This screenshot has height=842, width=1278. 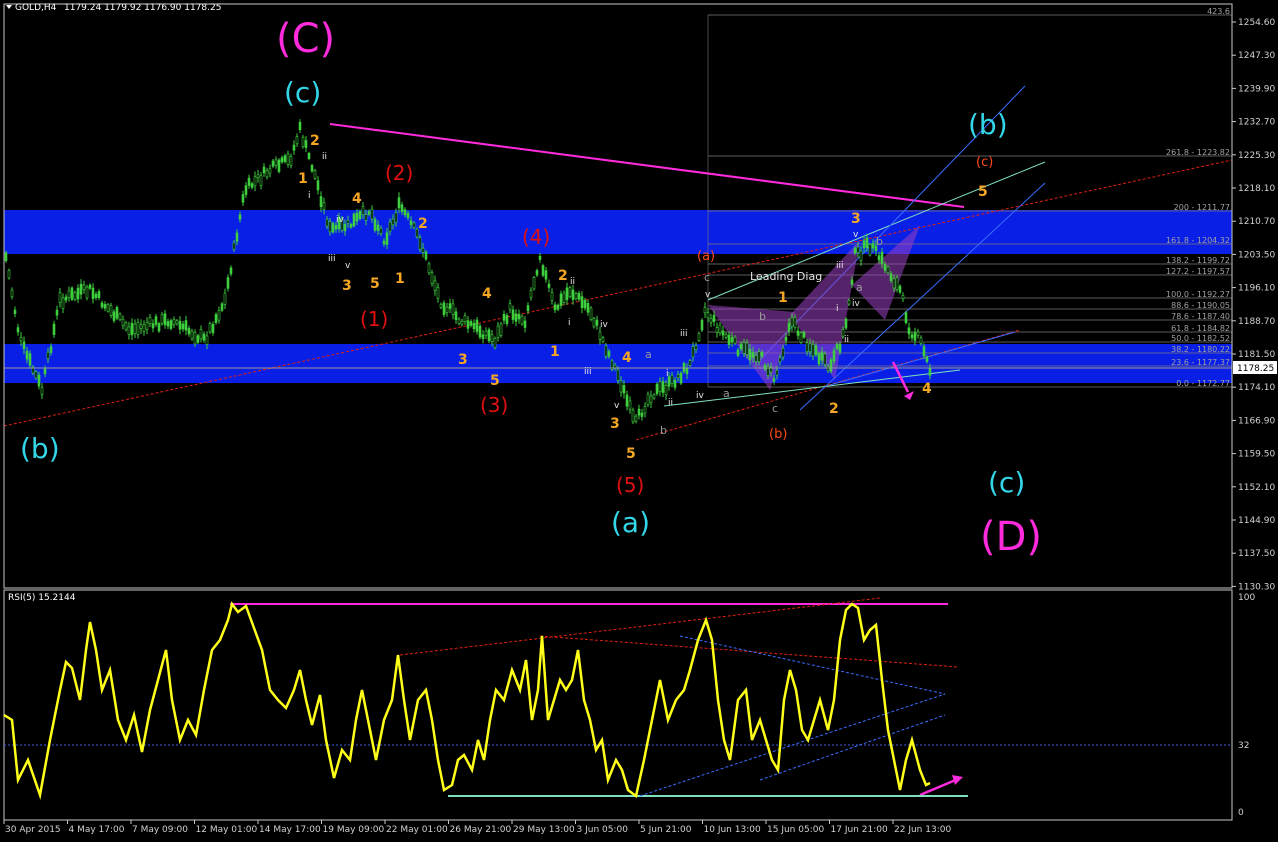 What do you see at coordinates (142, 8) in the screenshot?
I see `ohlc-readout: 1179.24 1179.92 1176.90 1178.25` at bounding box center [142, 8].